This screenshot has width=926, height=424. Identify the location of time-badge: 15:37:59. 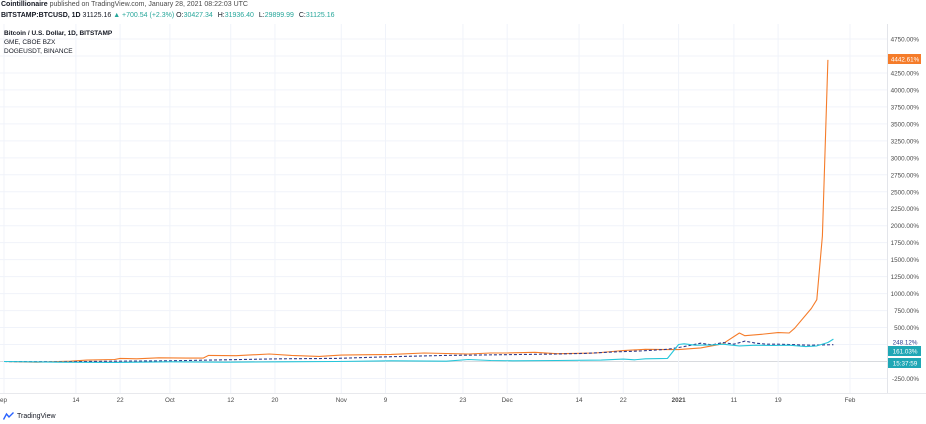
(904, 363).